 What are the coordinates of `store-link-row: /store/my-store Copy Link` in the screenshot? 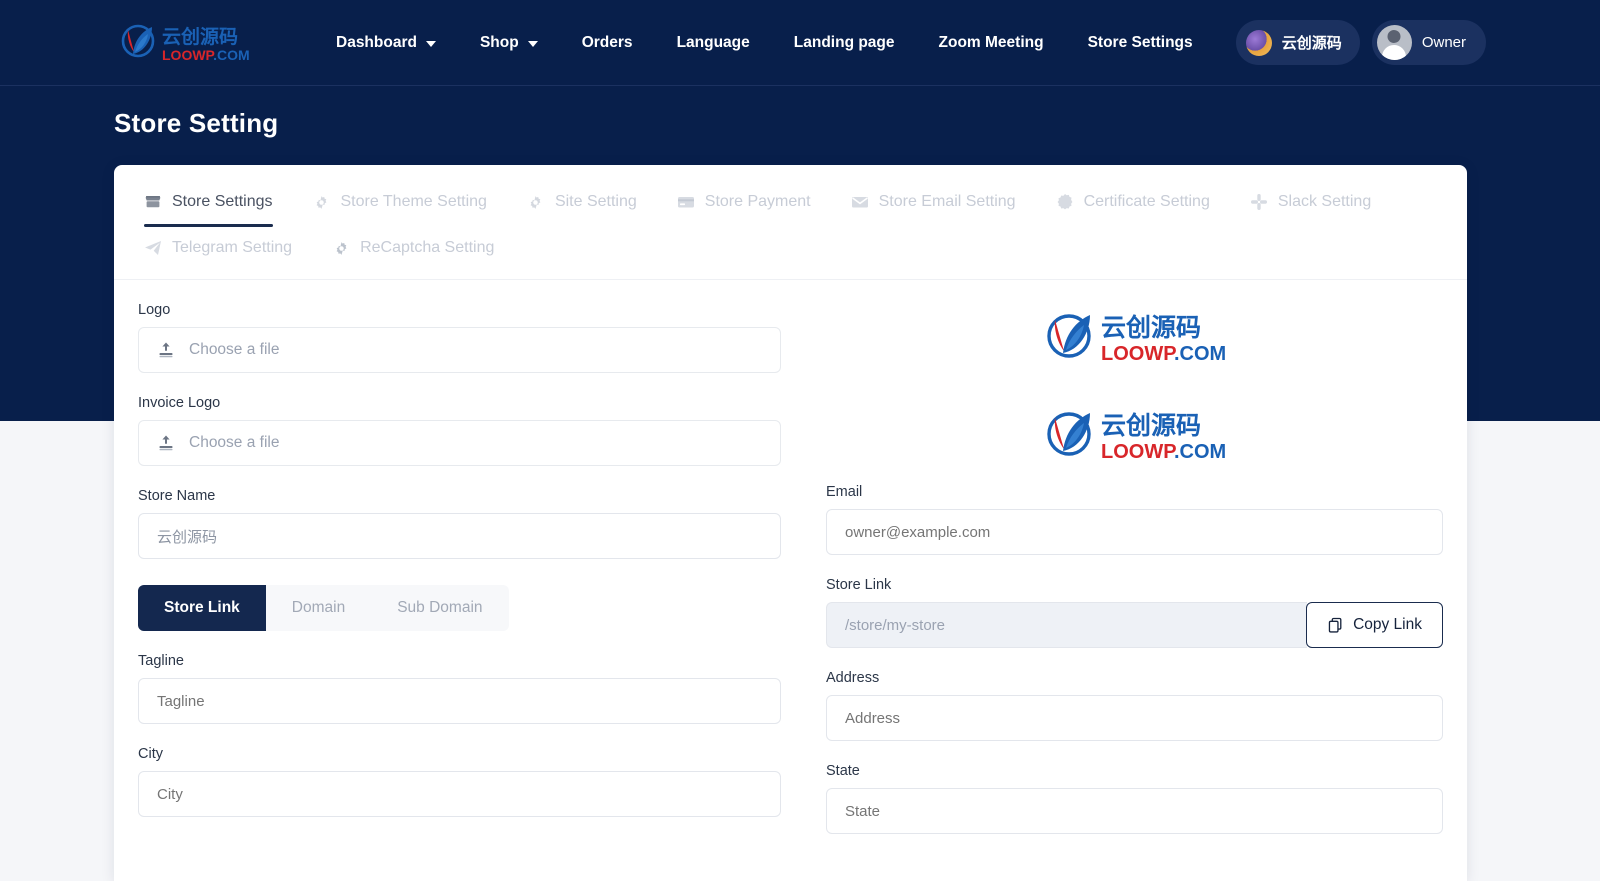 It's located at (1134, 625).